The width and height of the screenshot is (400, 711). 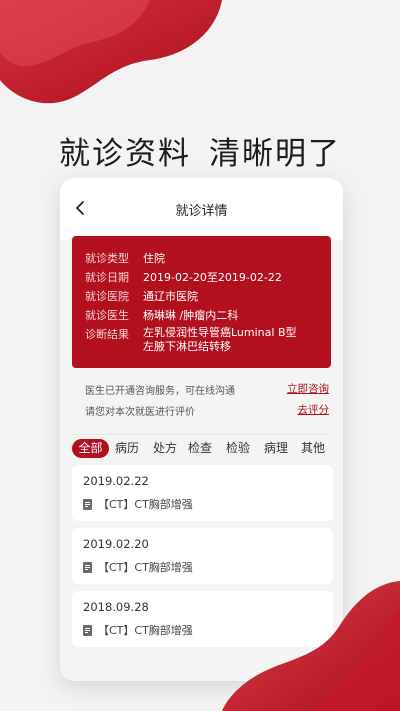 What do you see at coordinates (276, 448) in the screenshot?
I see `tab-pathology: 病理` at bounding box center [276, 448].